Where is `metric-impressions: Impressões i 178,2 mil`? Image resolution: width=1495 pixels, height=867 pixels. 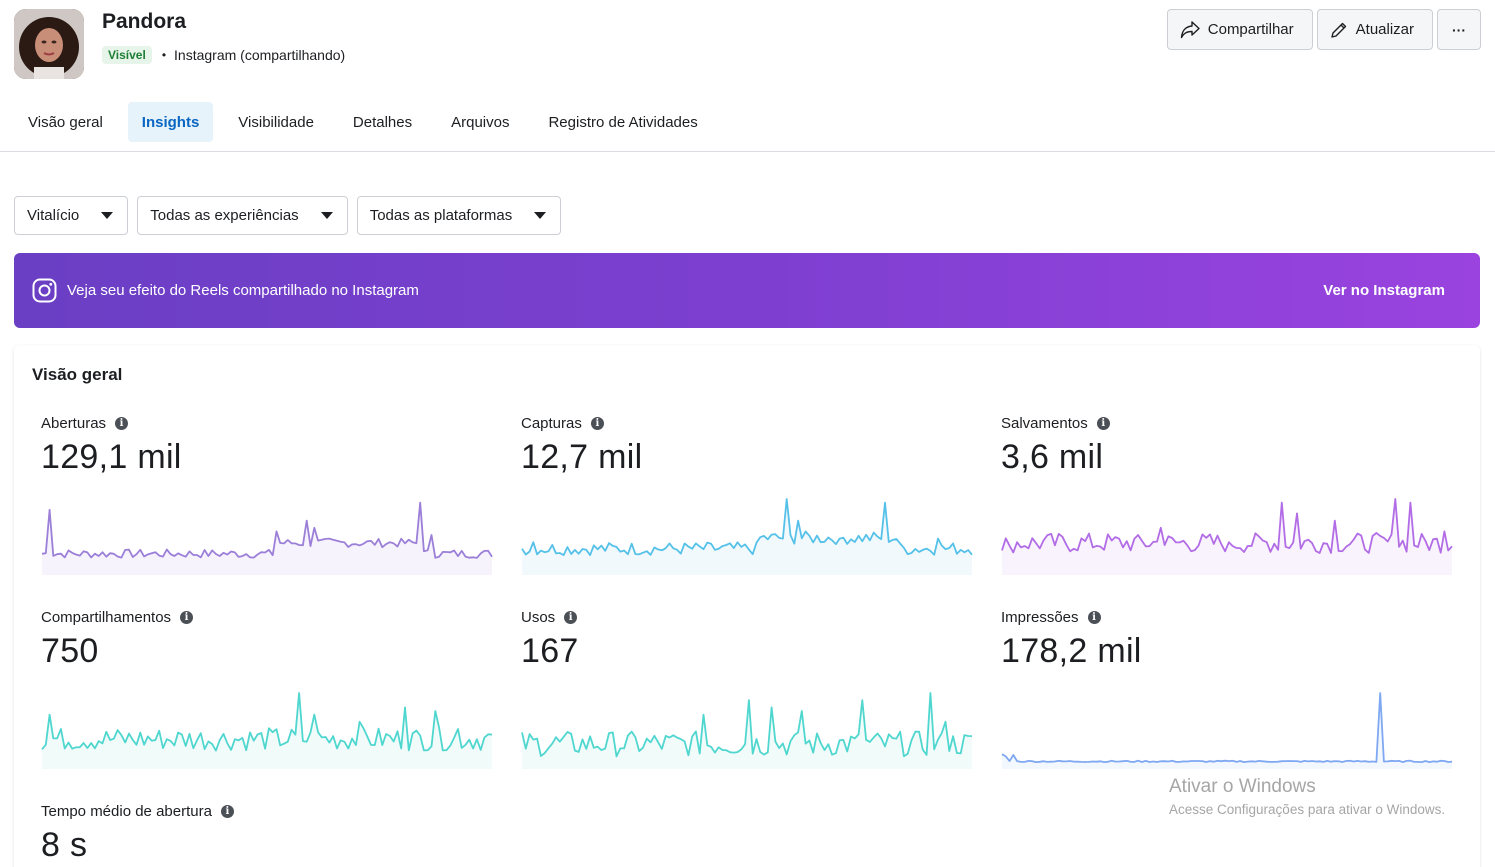
metric-impressions: Impressões i 178,2 mil is located at coordinates (1228, 689).